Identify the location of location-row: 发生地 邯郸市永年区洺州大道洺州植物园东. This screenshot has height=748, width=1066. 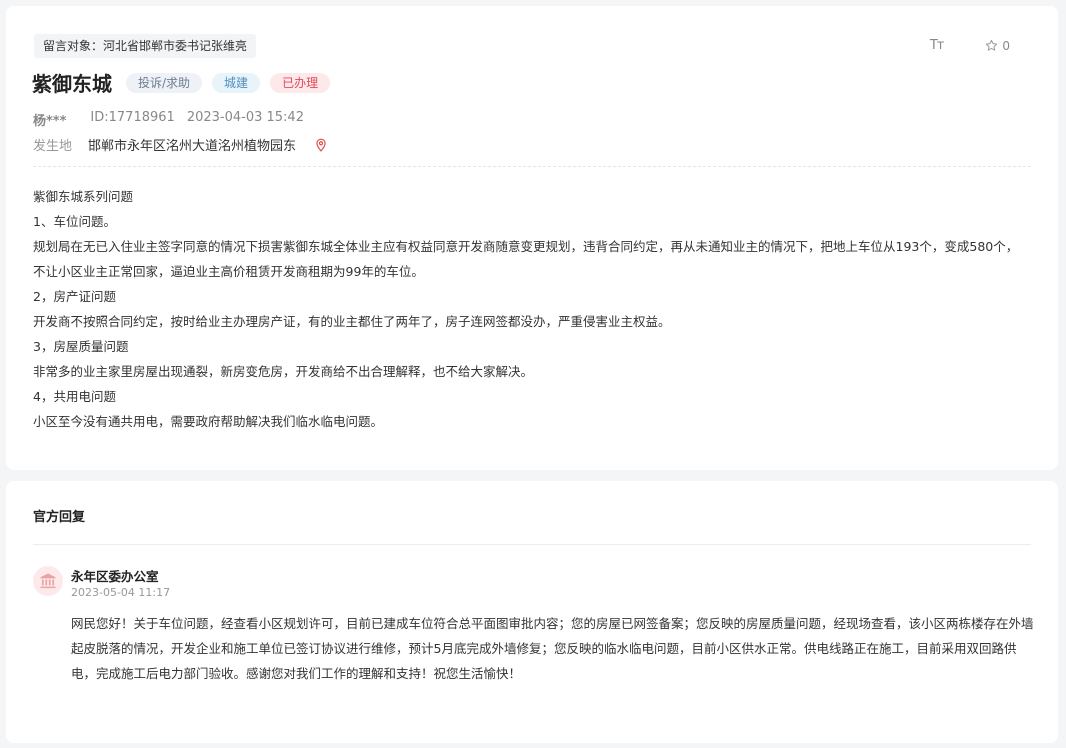
(180, 144).